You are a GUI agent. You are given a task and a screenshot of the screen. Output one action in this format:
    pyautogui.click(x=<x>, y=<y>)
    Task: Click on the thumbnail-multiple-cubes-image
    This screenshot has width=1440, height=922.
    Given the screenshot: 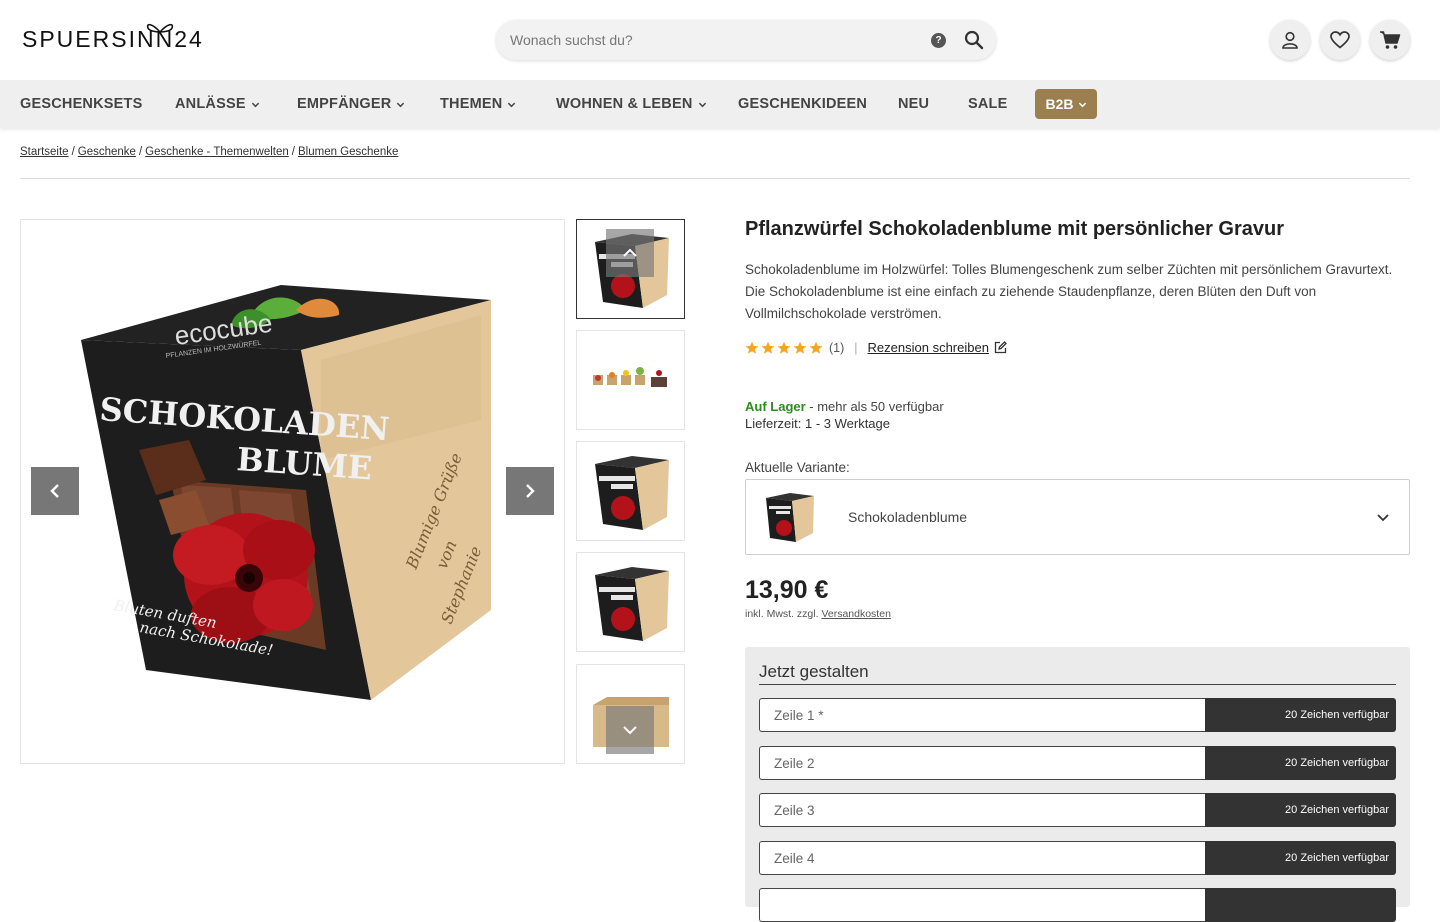 What is the action you would take?
    pyautogui.click(x=630, y=377)
    